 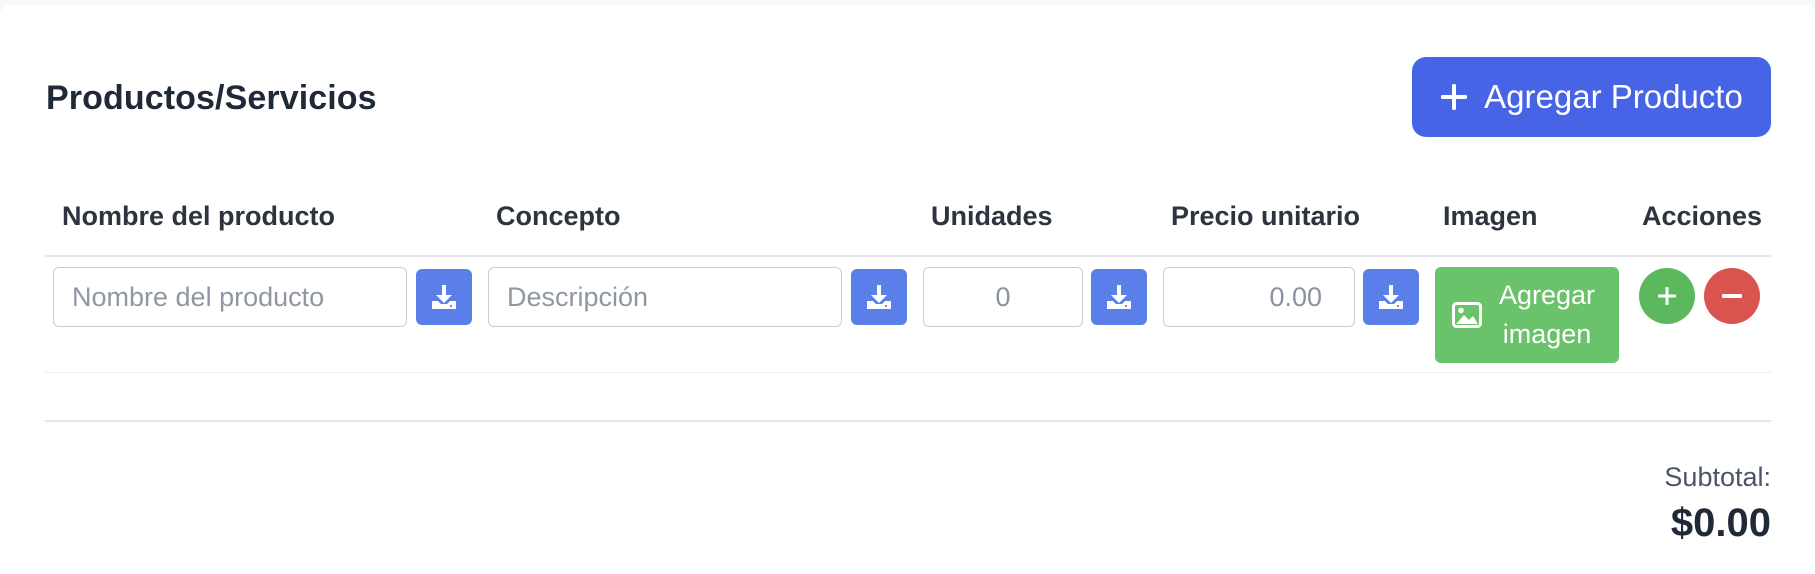 I want to click on units-input, so click(x=1003, y=297).